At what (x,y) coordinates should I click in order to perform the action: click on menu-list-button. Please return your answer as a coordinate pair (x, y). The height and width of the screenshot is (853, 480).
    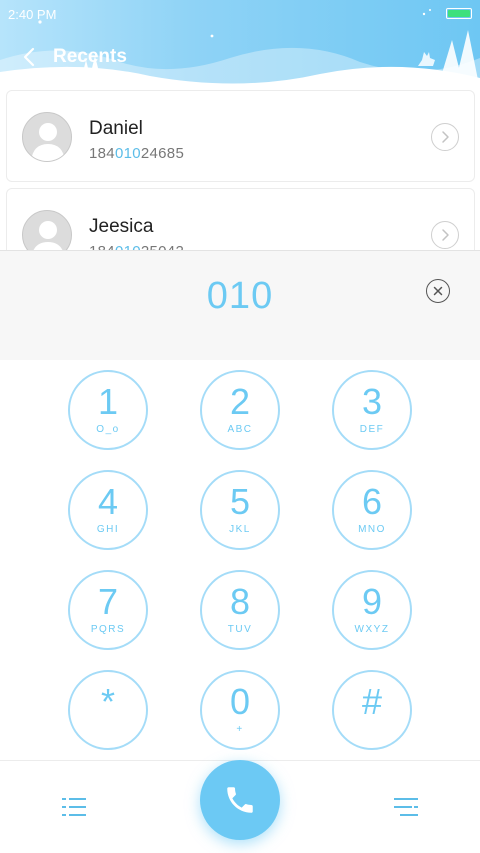
    Looking at the image, I should click on (74, 807).